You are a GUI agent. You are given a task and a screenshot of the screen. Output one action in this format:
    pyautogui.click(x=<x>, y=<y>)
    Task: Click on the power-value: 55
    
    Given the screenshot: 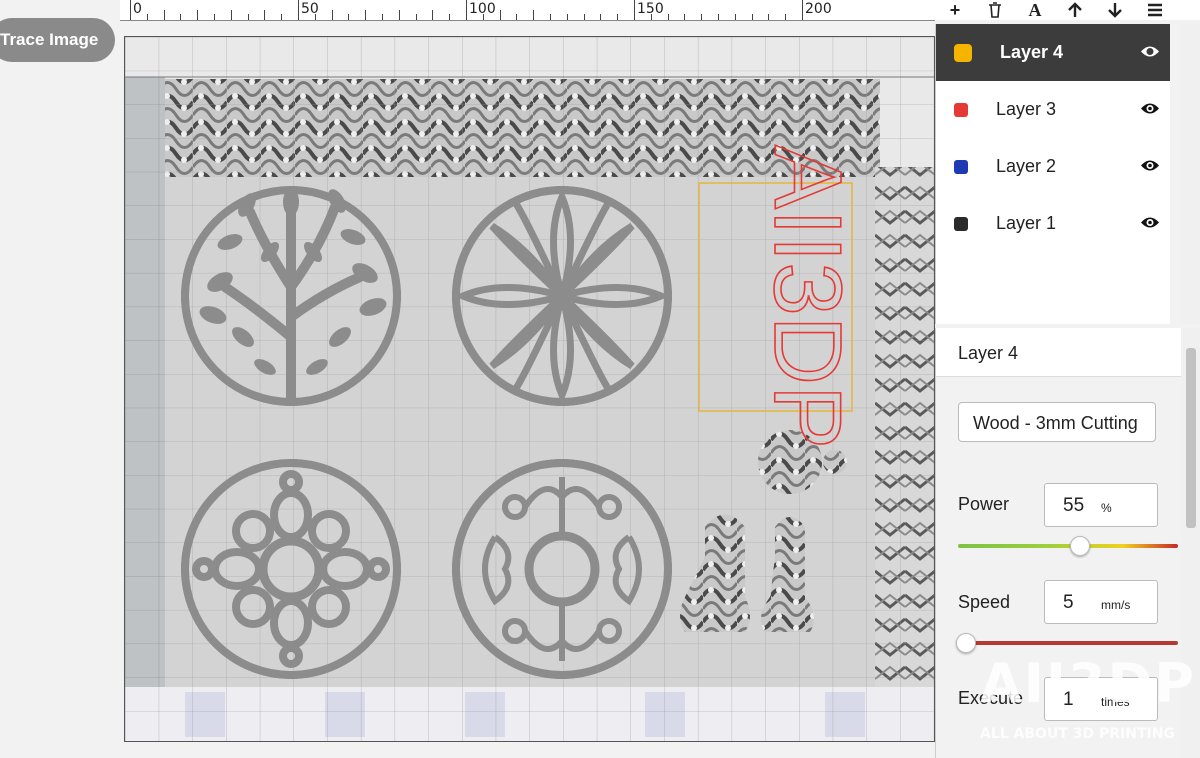 What is the action you would take?
    pyautogui.click(x=1074, y=505)
    